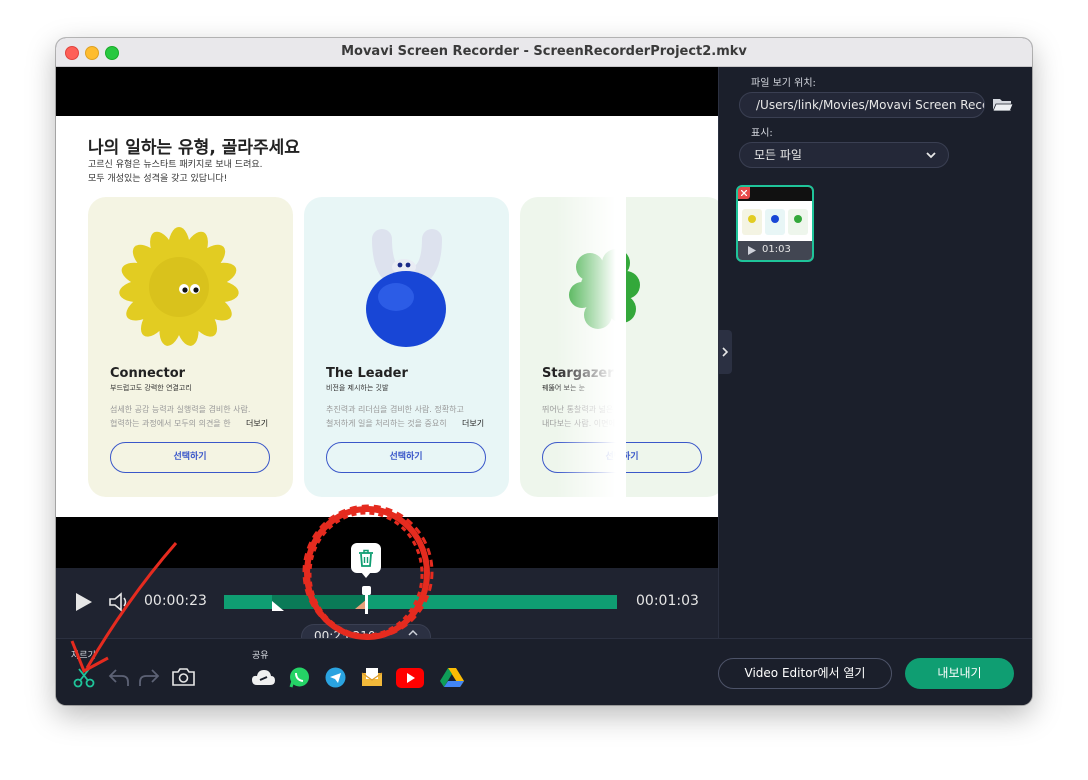 Image resolution: width=1088 pixels, height=780 pixels. I want to click on red-circle-annotation, so click(368, 572).